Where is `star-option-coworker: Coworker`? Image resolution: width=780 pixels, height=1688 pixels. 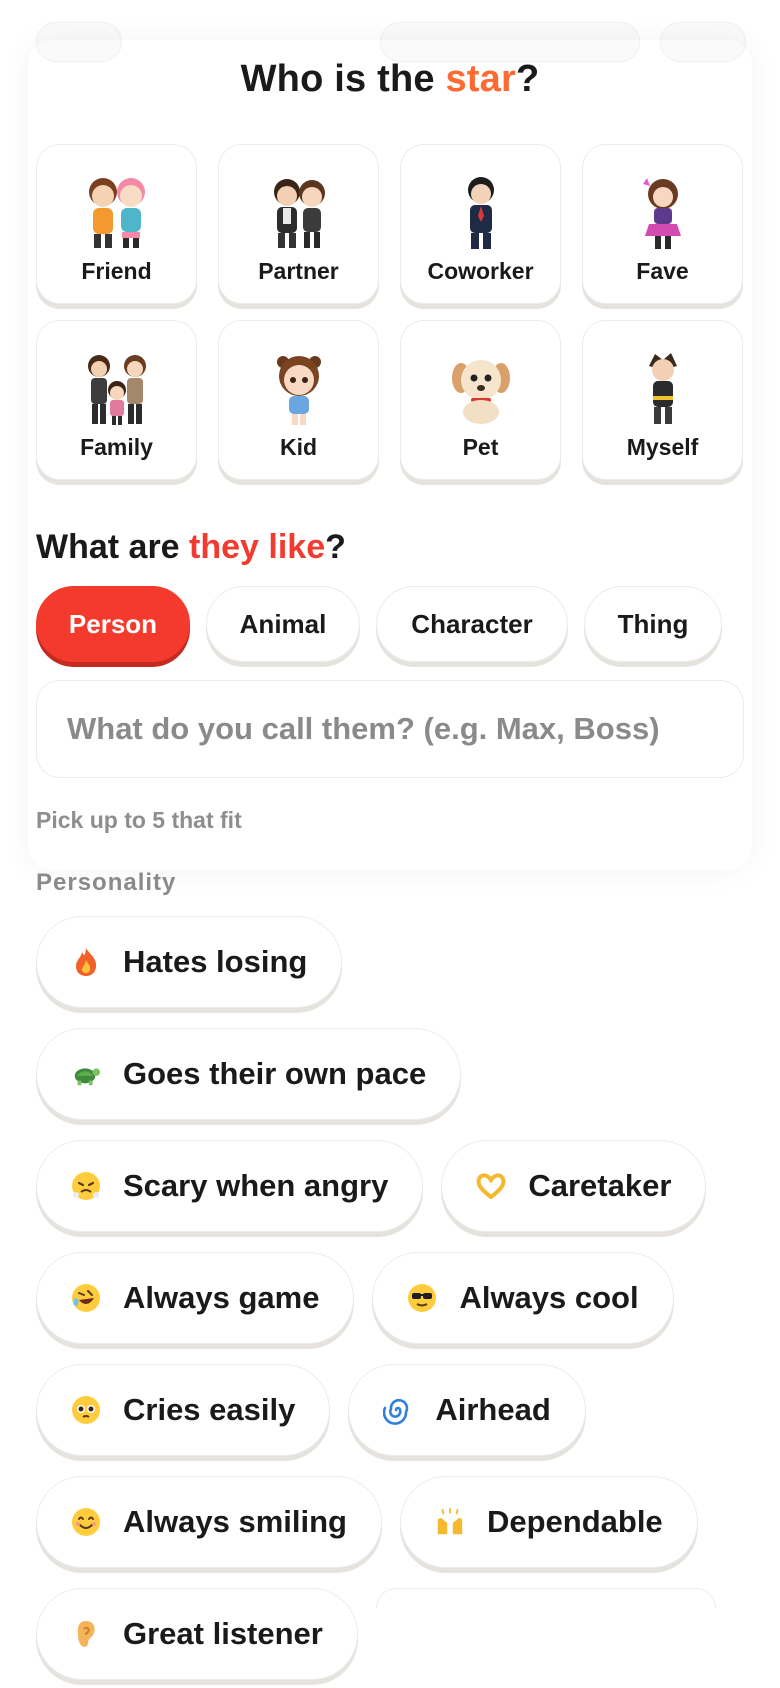
star-option-coworker: Coworker is located at coordinates (480, 224).